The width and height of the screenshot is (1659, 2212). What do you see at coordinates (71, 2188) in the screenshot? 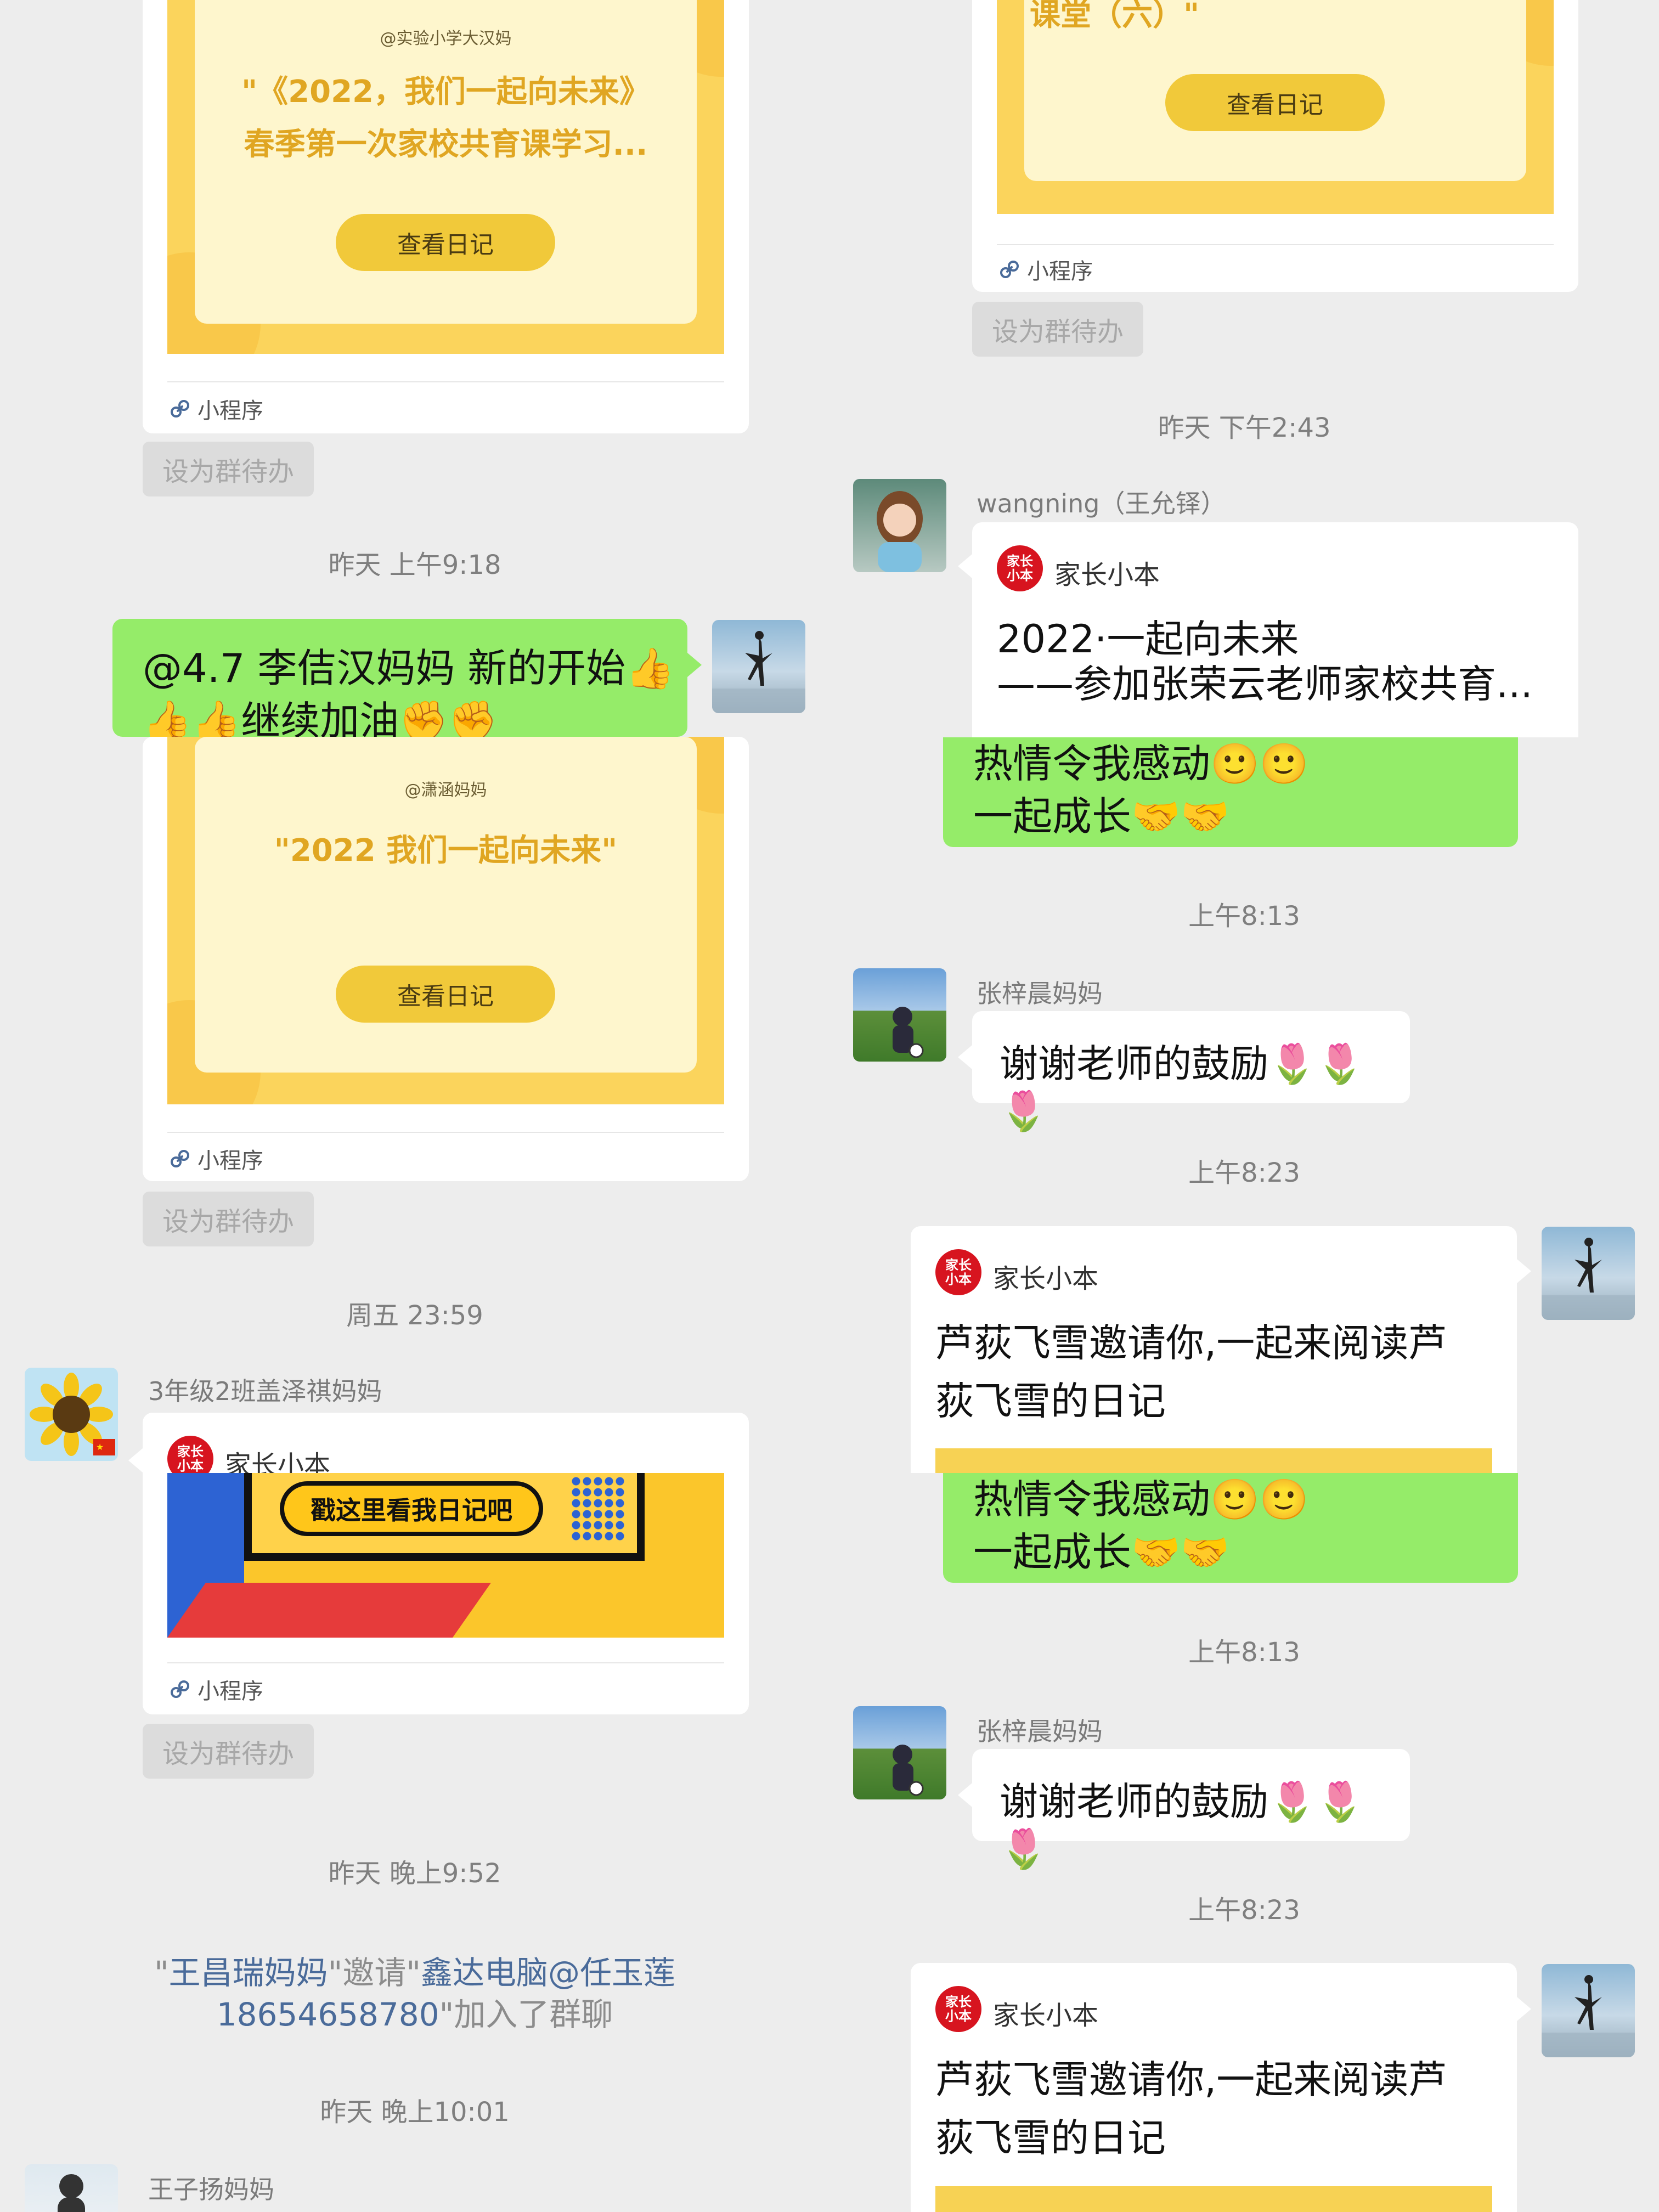
I see `avatar-user` at bounding box center [71, 2188].